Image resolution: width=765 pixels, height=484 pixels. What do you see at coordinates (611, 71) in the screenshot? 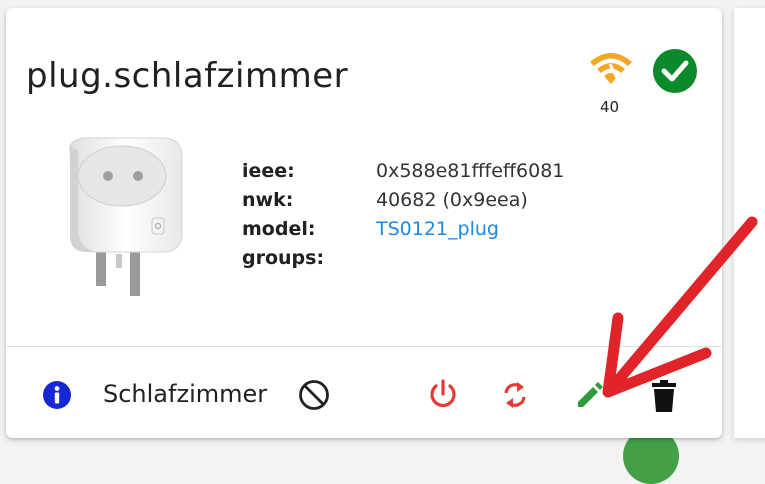
I see `wifi-weak-icon` at bounding box center [611, 71].